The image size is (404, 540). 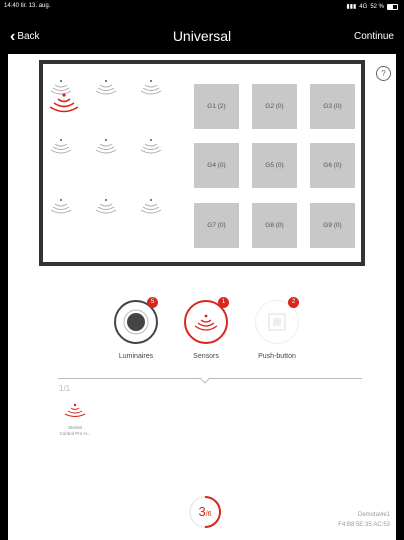 What do you see at coordinates (374, 36) in the screenshot?
I see `continue-button: Continue` at bounding box center [374, 36].